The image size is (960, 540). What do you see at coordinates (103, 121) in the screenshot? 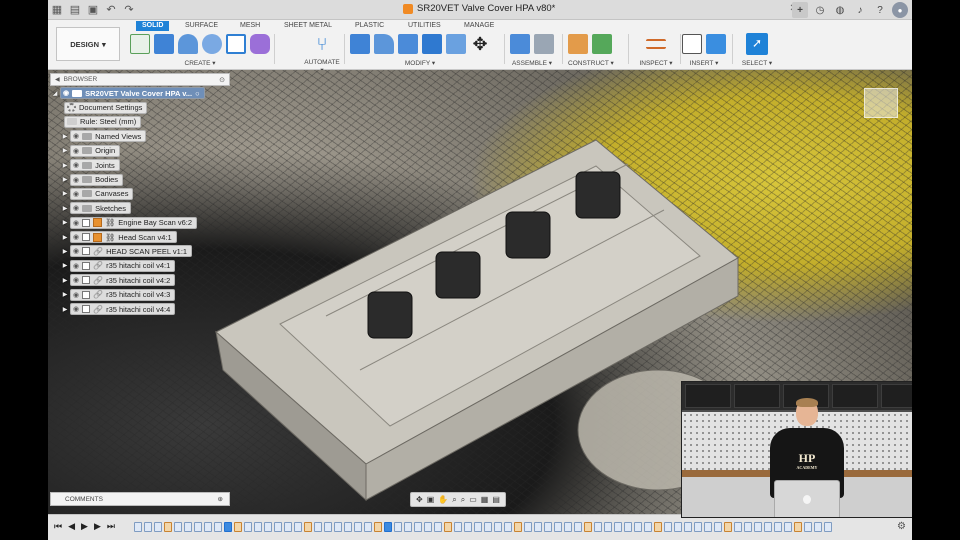
I see `browser-item-chip: Rule: Steel (mm)` at bounding box center [103, 121].